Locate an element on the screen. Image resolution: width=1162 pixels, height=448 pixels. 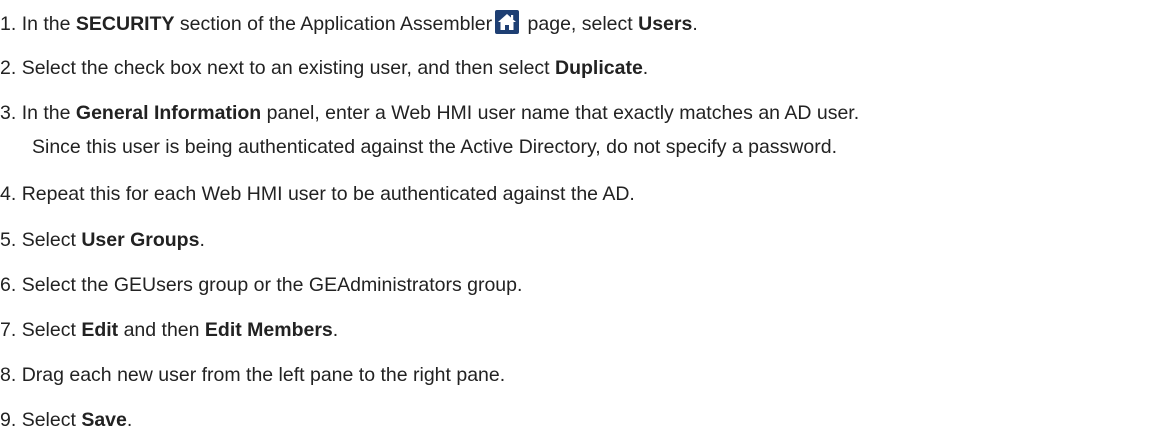
step-emphasis: General Information is located at coordinates (168, 113).